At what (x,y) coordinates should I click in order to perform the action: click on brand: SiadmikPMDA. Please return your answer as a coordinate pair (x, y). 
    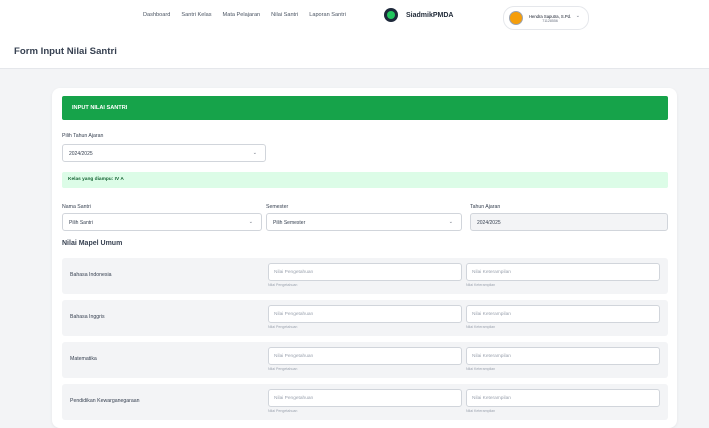
    Looking at the image, I should click on (418, 15).